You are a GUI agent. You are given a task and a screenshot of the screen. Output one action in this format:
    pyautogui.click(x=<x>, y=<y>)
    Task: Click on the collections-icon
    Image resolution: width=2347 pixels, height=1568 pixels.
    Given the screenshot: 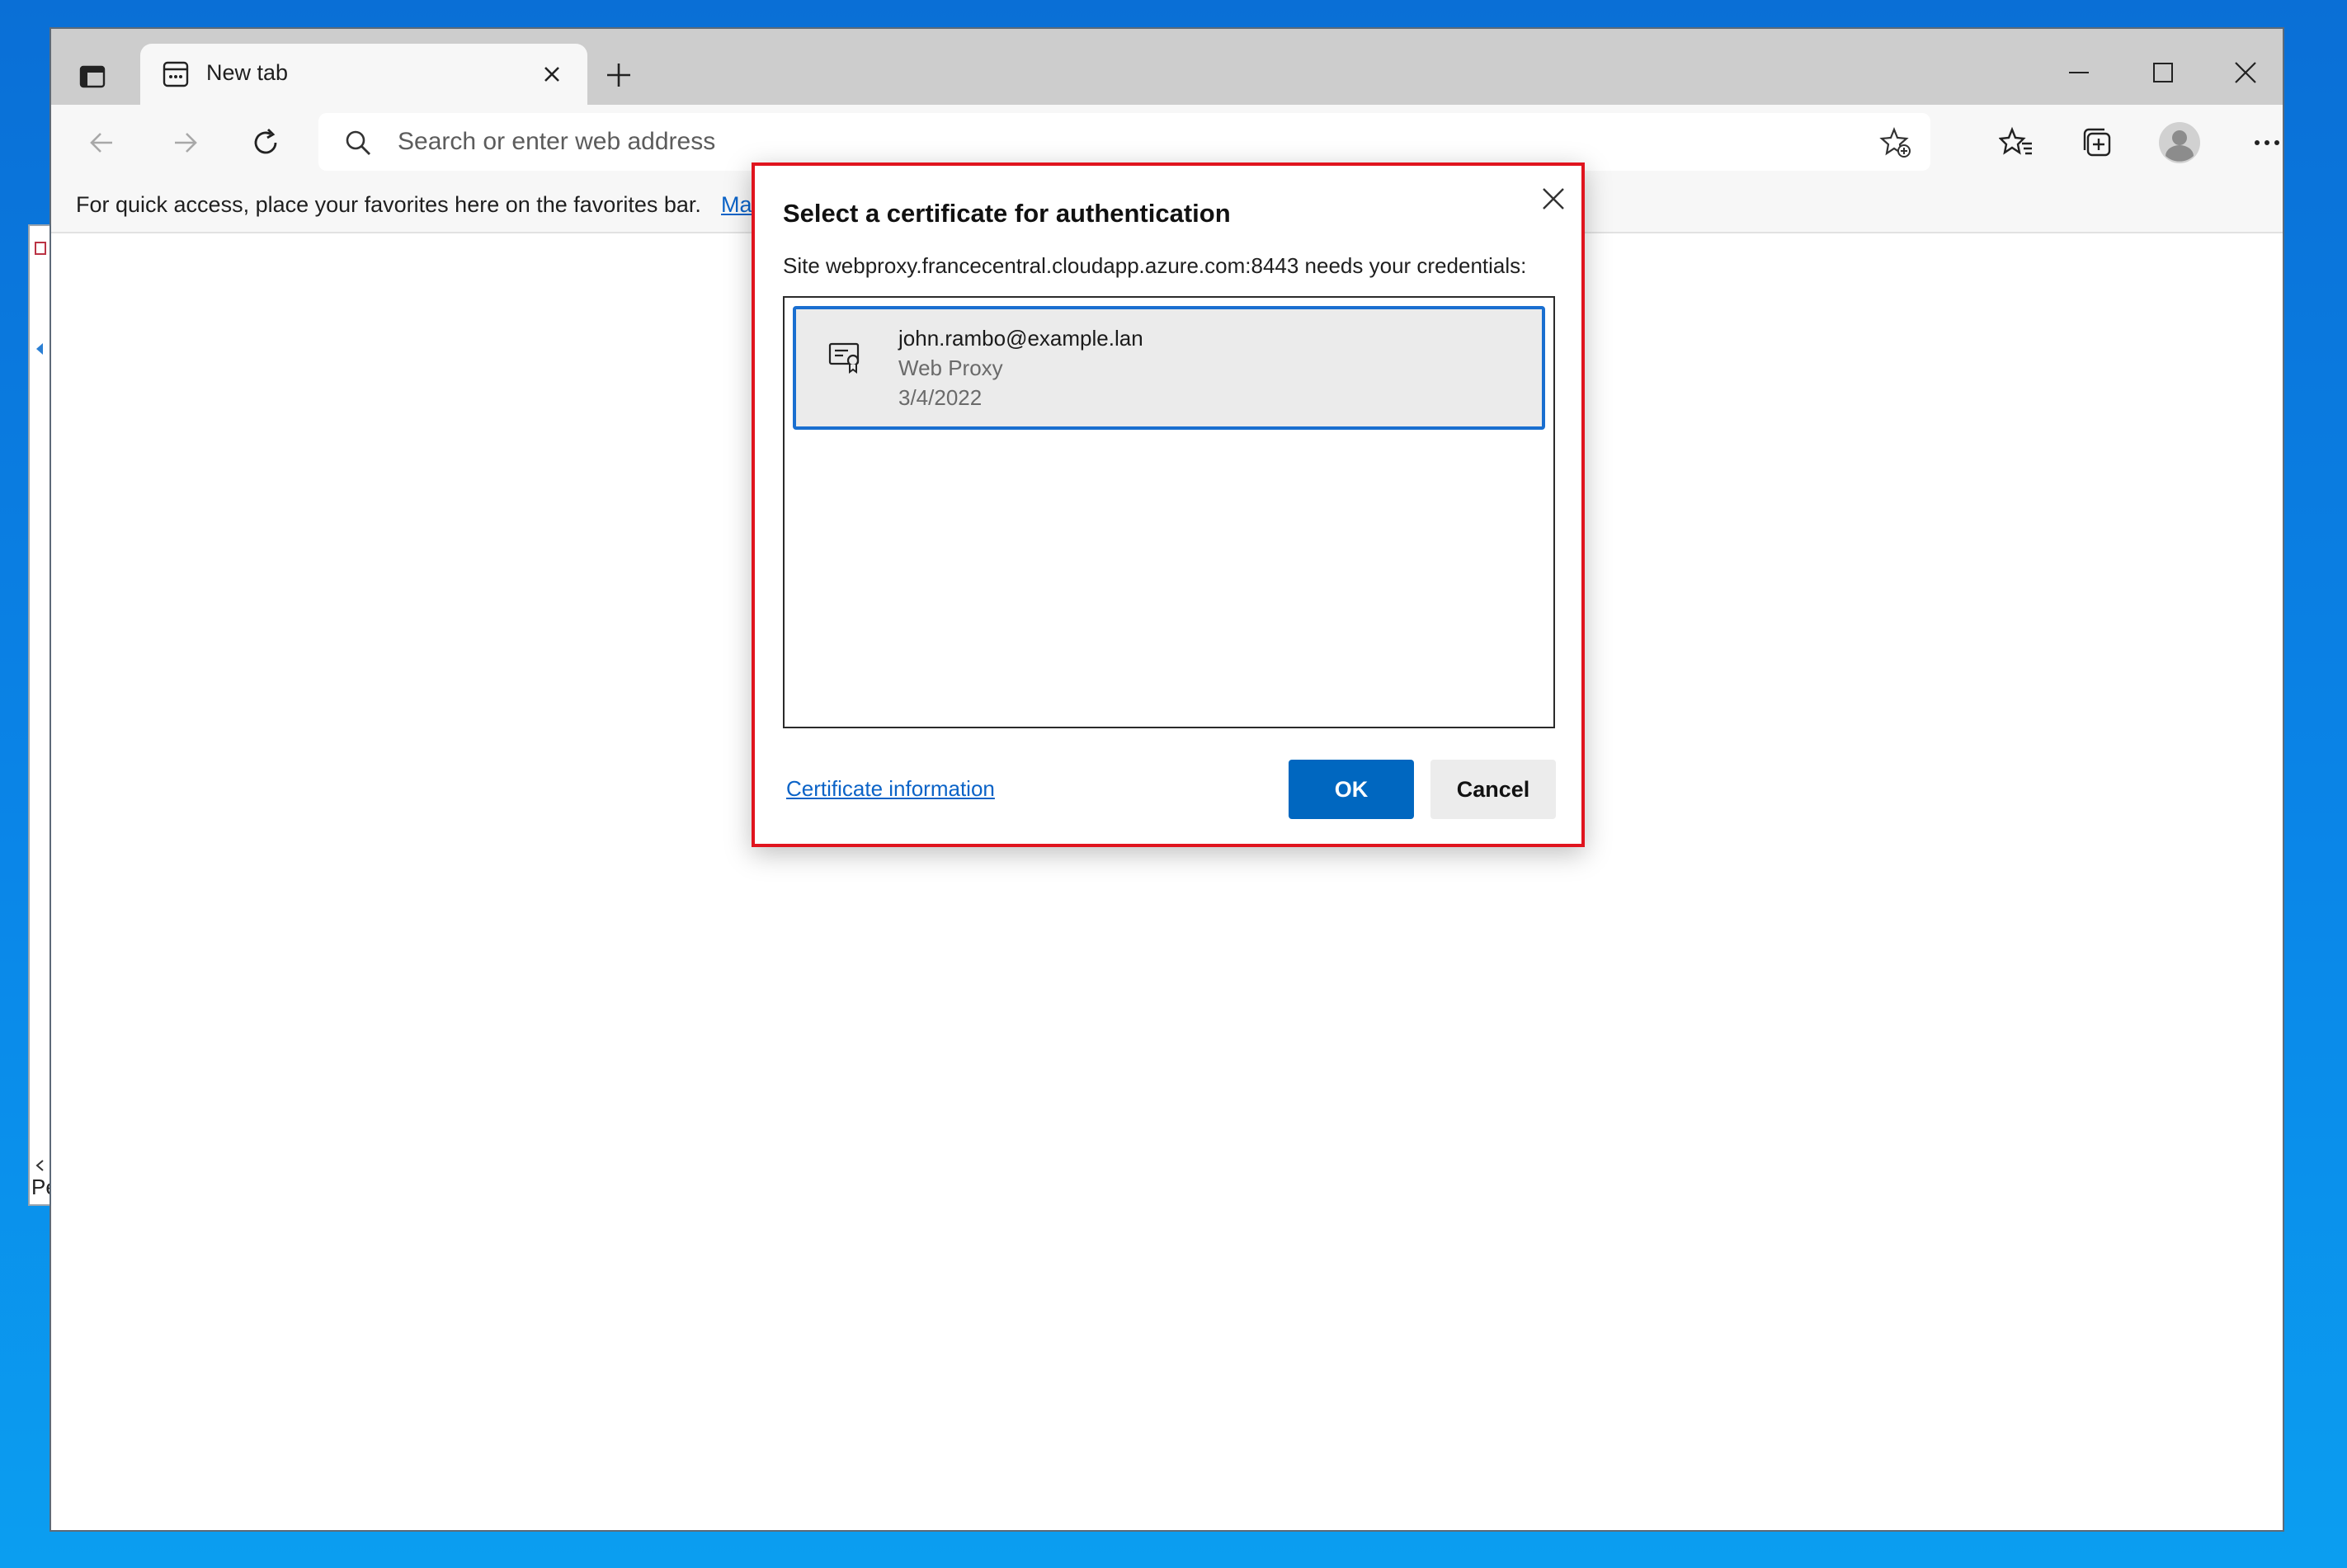 What is the action you would take?
    pyautogui.click(x=2097, y=142)
    